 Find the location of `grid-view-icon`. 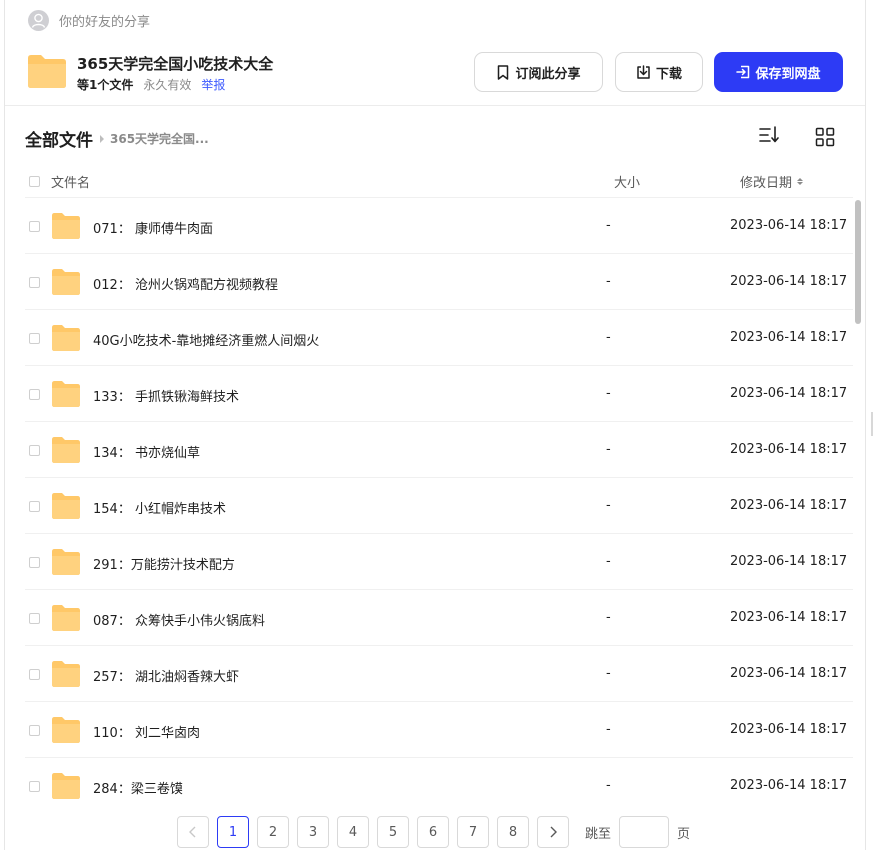

grid-view-icon is located at coordinates (825, 137).